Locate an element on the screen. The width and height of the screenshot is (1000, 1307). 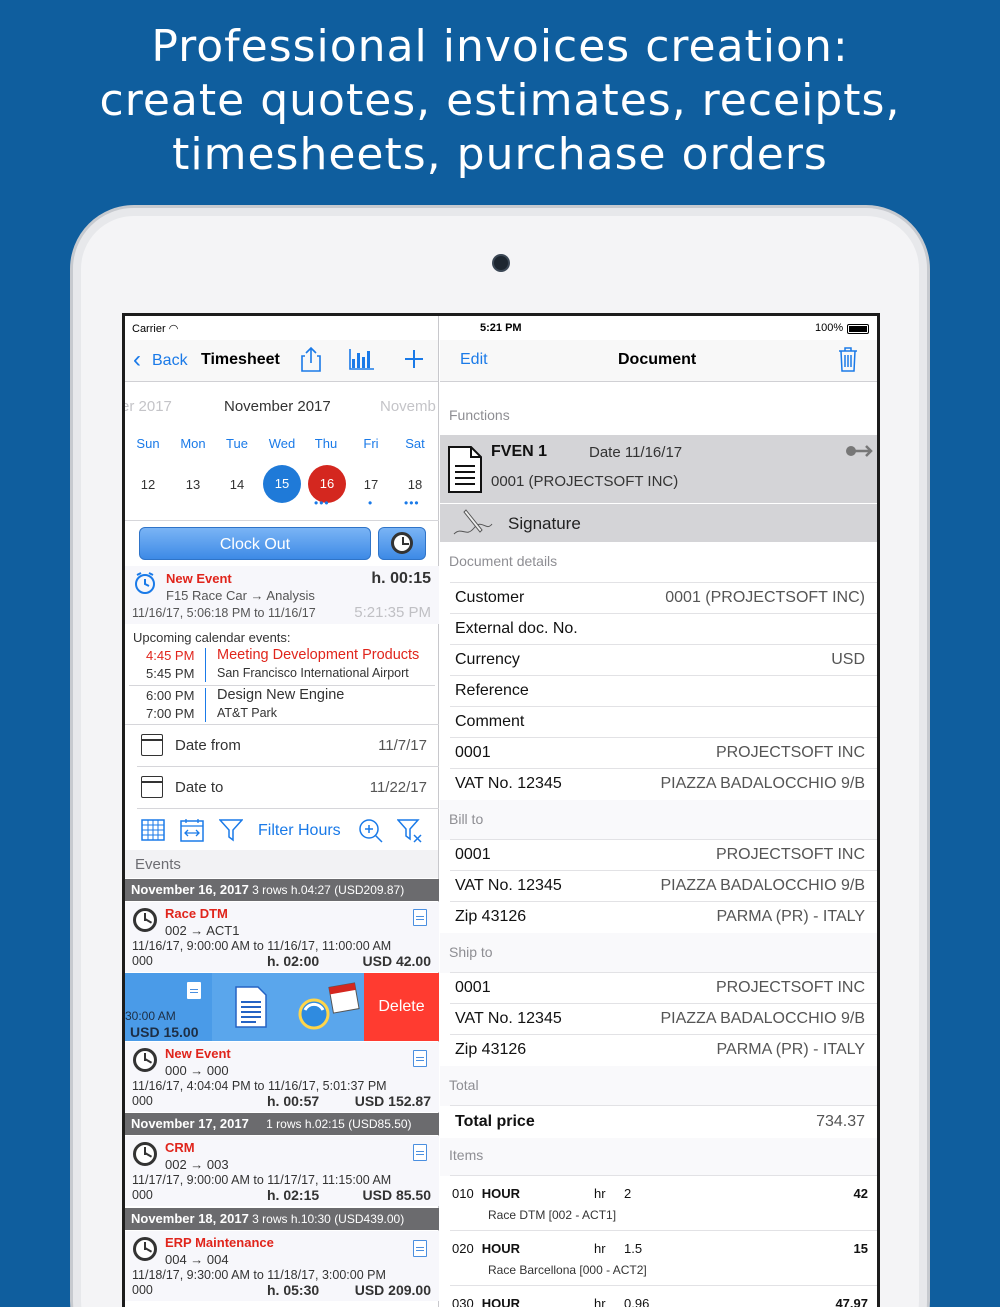
signature-pen-icon is located at coordinates (473, 522).